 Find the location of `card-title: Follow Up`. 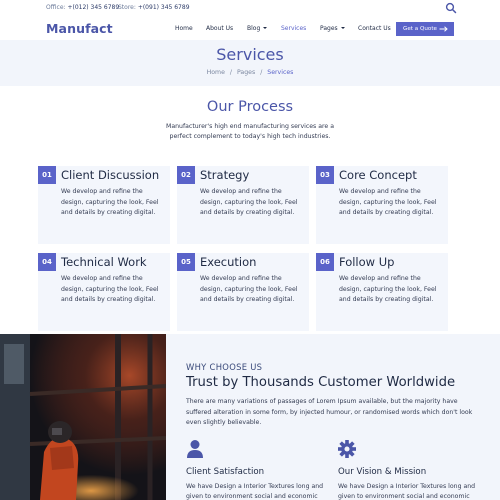

card-title: Follow Up is located at coordinates (367, 262).